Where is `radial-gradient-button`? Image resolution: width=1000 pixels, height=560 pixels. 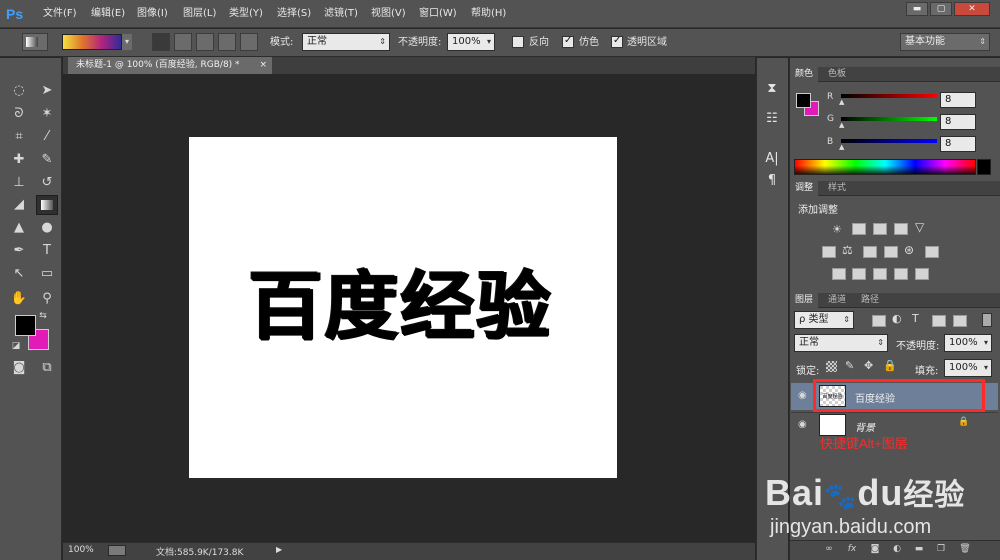 radial-gradient-button is located at coordinates (183, 42).